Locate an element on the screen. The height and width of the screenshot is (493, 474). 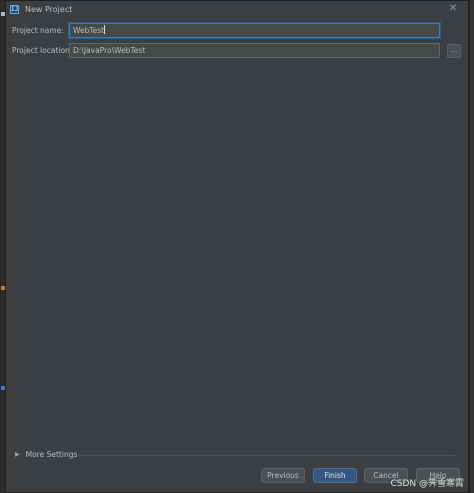
more-settings-toggle: ▶ More Settings is located at coordinates (46, 454).